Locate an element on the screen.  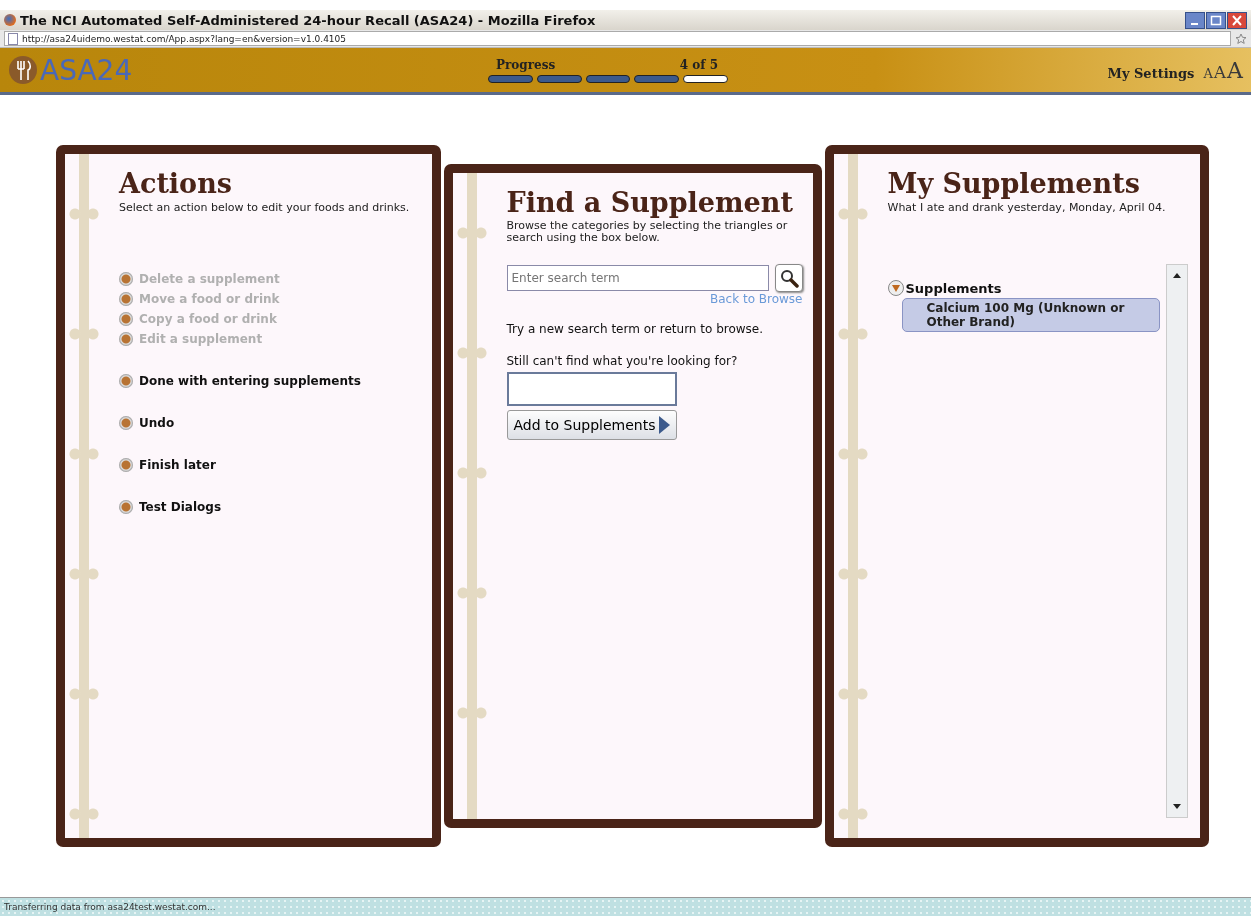
page-icon is located at coordinates (13, 38).